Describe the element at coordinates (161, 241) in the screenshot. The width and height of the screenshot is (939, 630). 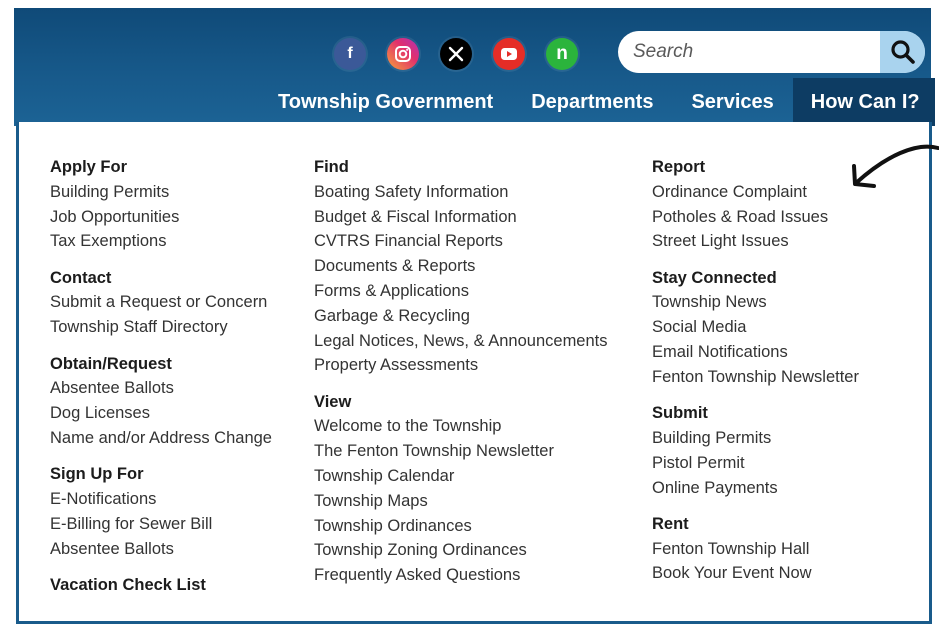
I see `menu-link-tax-exemptions: Tax Exemptions` at that location.